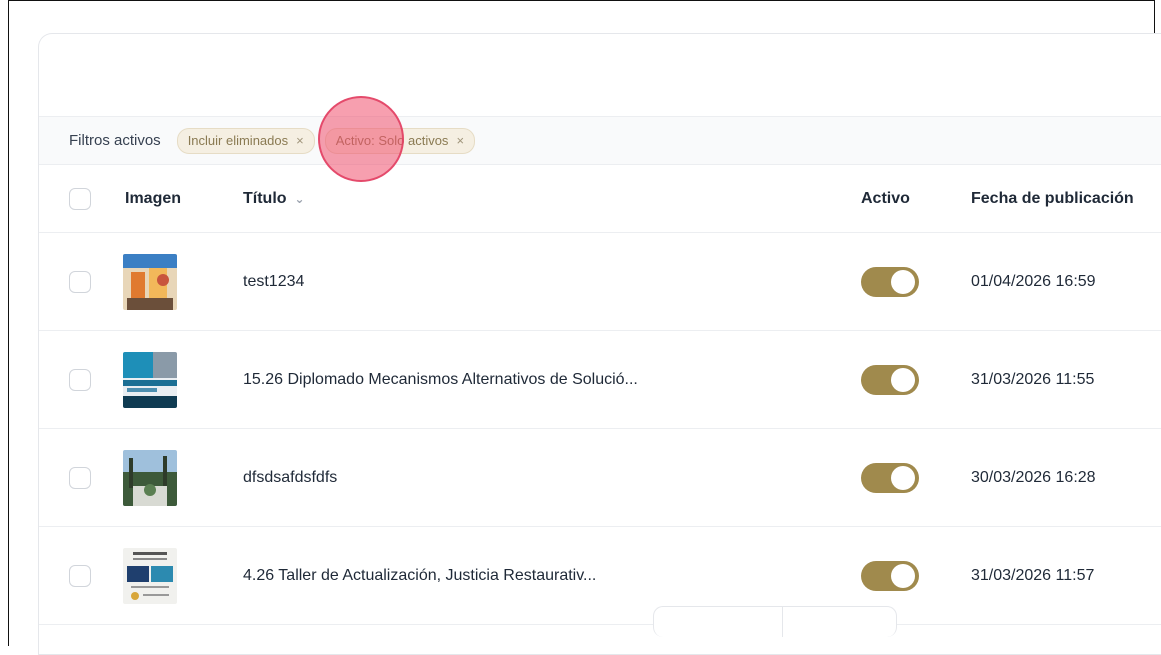 This screenshot has height=655, width=1161. I want to click on select-all-checkbox, so click(80, 199).